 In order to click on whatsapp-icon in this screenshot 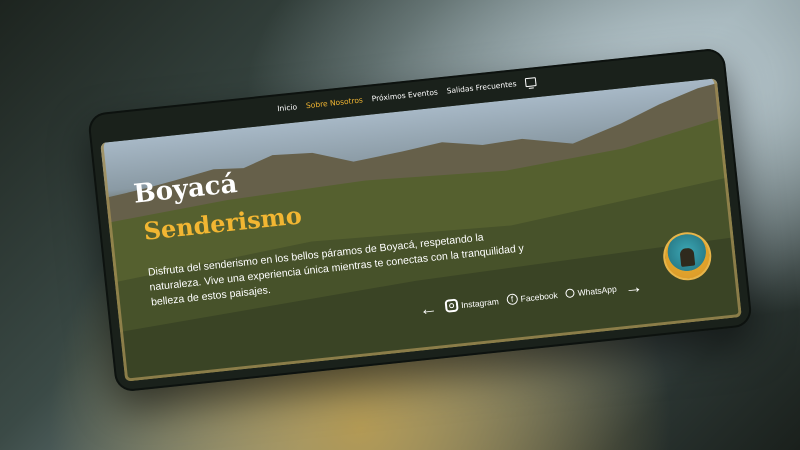, I will do `click(570, 293)`.